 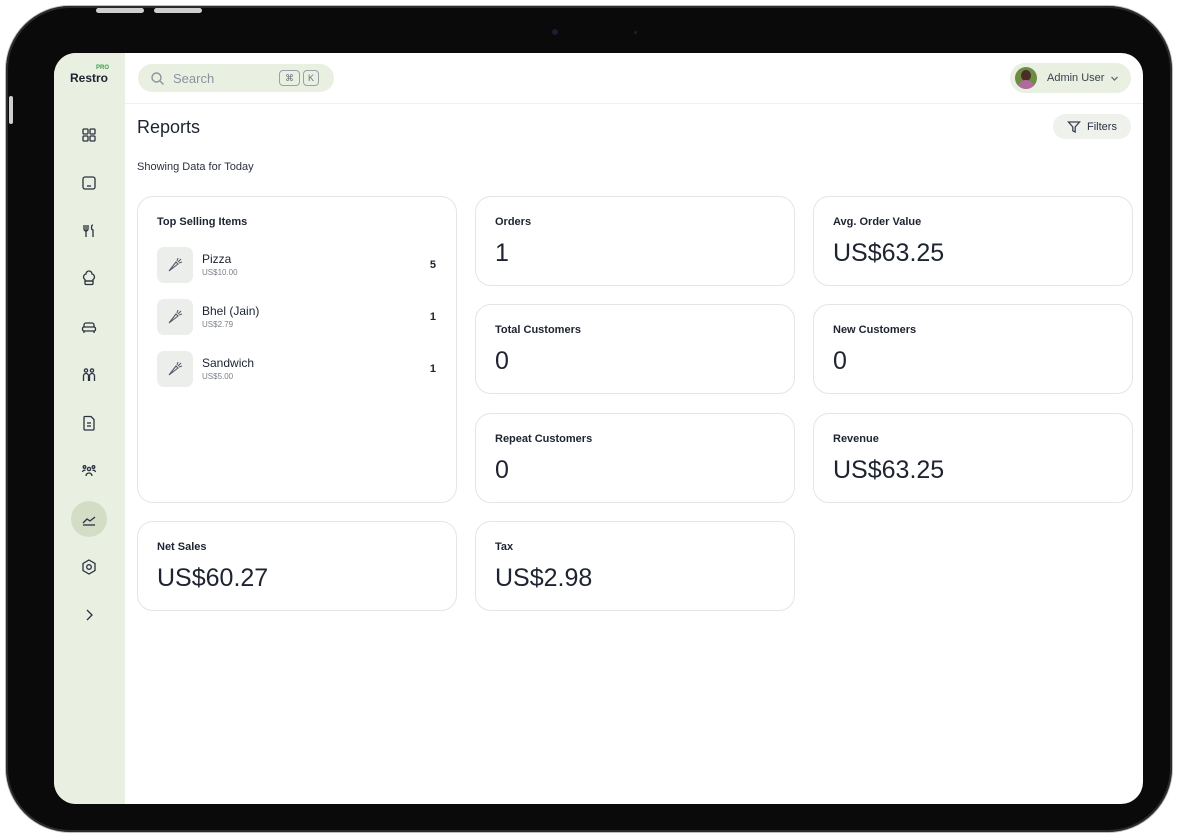 I want to click on nav-invoices, so click(x=89, y=423).